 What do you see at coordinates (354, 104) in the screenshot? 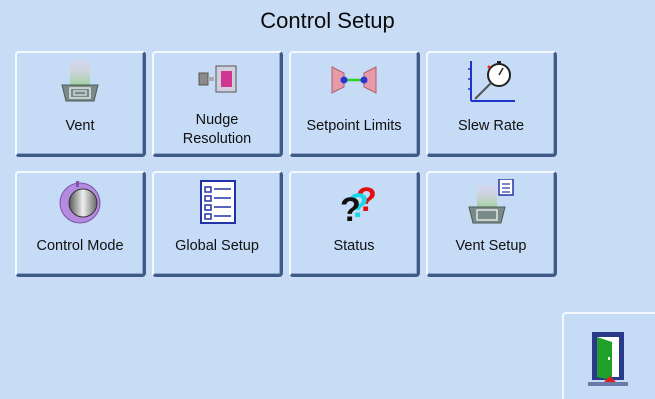
I see `setpoint-limits-button: Setpoint Limits` at bounding box center [354, 104].